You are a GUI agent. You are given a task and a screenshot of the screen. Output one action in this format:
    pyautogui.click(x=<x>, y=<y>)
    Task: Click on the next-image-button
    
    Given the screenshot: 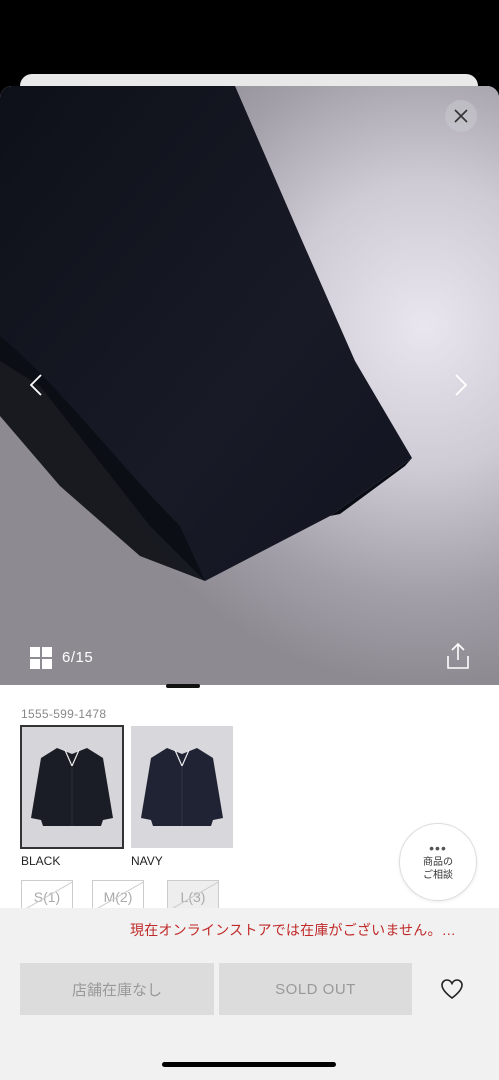 What is the action you would take?
    pyautogui.click(x=461, y=385)
    